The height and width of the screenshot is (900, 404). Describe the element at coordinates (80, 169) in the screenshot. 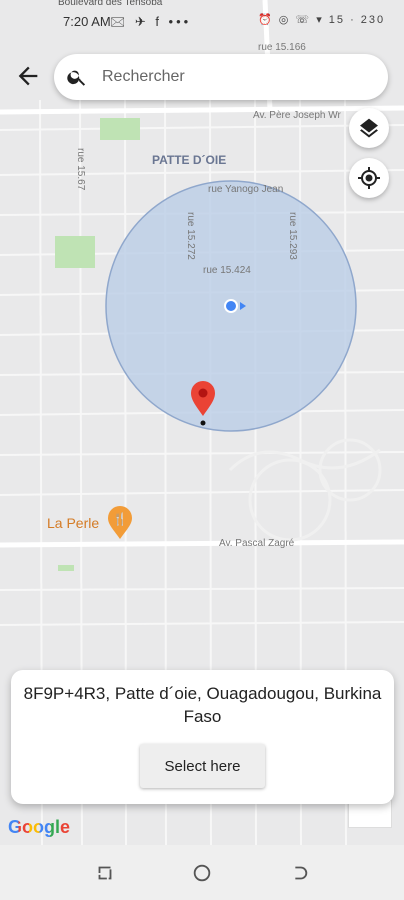

I see `map-label: rue 15.67` at that location.